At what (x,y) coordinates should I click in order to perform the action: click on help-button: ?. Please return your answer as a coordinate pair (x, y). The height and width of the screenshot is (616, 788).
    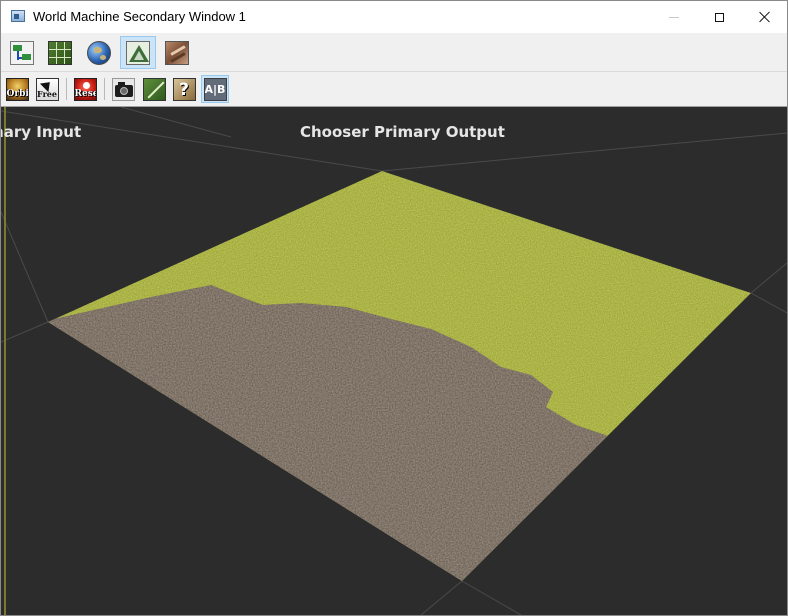
    Looking at the image, I should click on (184, 89).